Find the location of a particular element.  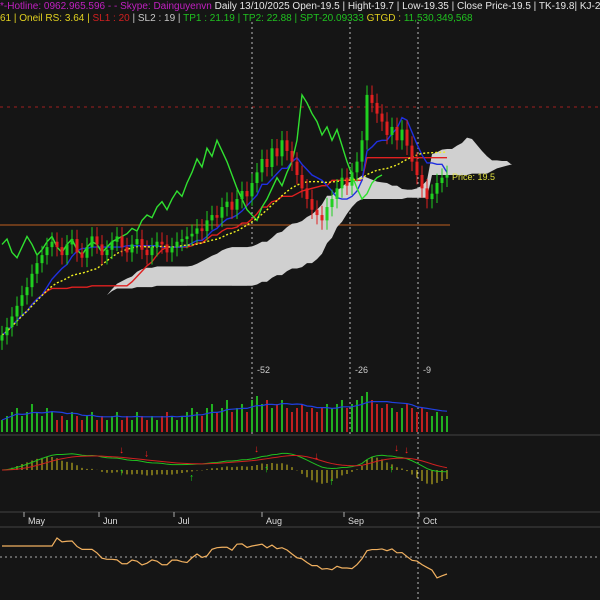

cycle-marker-label: -52 is located at coordinates (263, 370).